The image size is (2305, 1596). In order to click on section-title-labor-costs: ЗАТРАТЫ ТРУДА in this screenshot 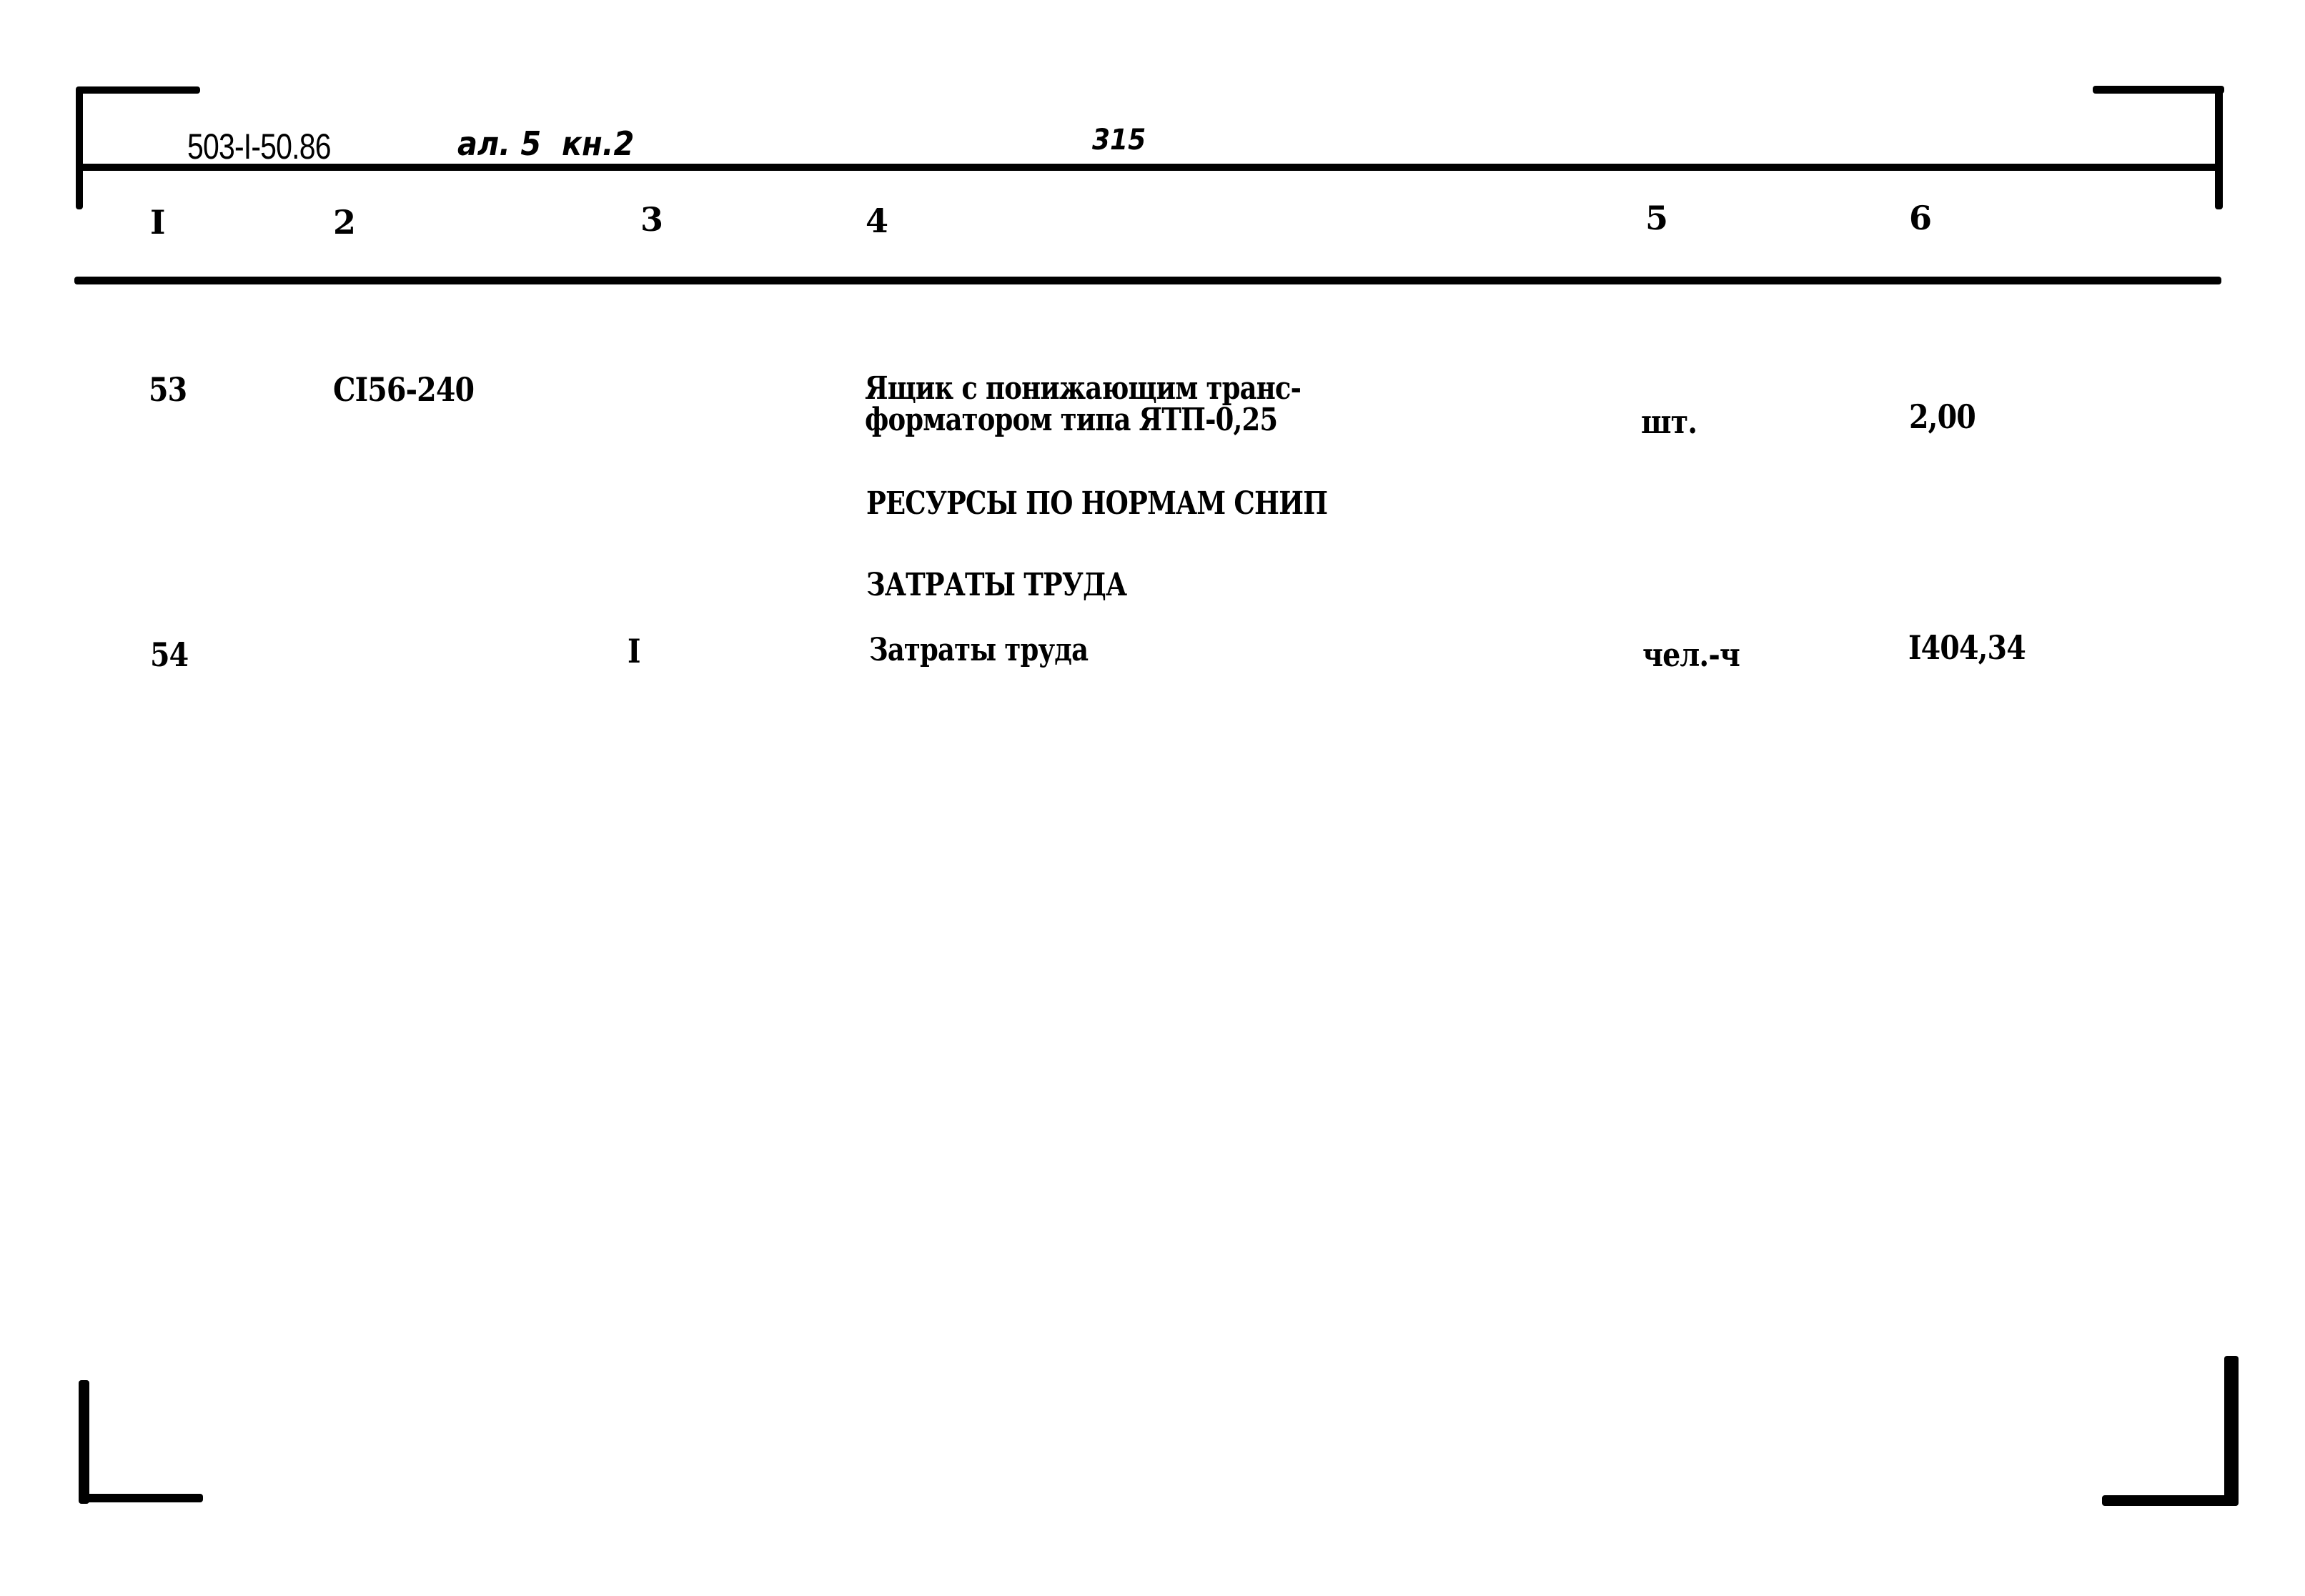, I will do `click(997, 585)`.